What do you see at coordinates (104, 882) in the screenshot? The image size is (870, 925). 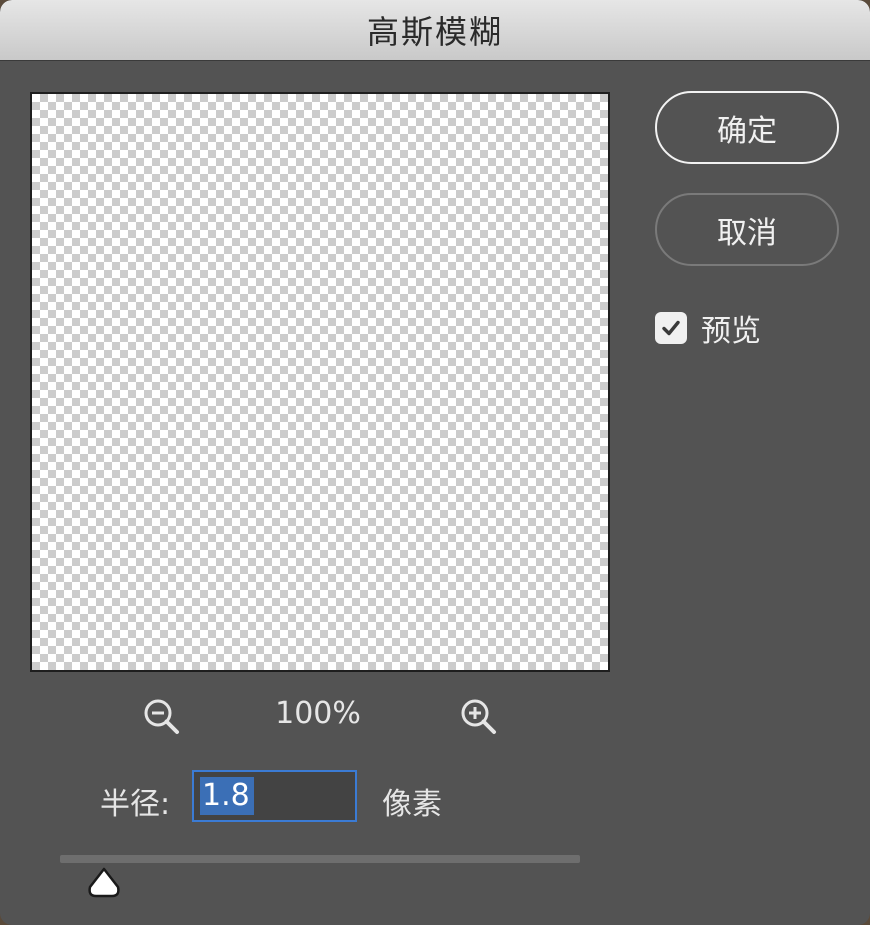 I see `radius-slider-thumb` at bounding box center [104, 882].